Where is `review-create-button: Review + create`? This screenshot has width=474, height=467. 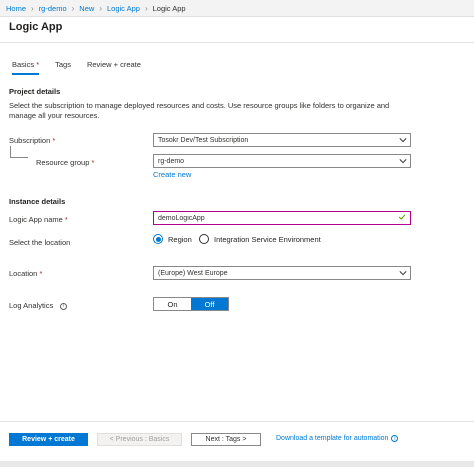 review-create-button: Review + create is located at coordinates (48, 439).